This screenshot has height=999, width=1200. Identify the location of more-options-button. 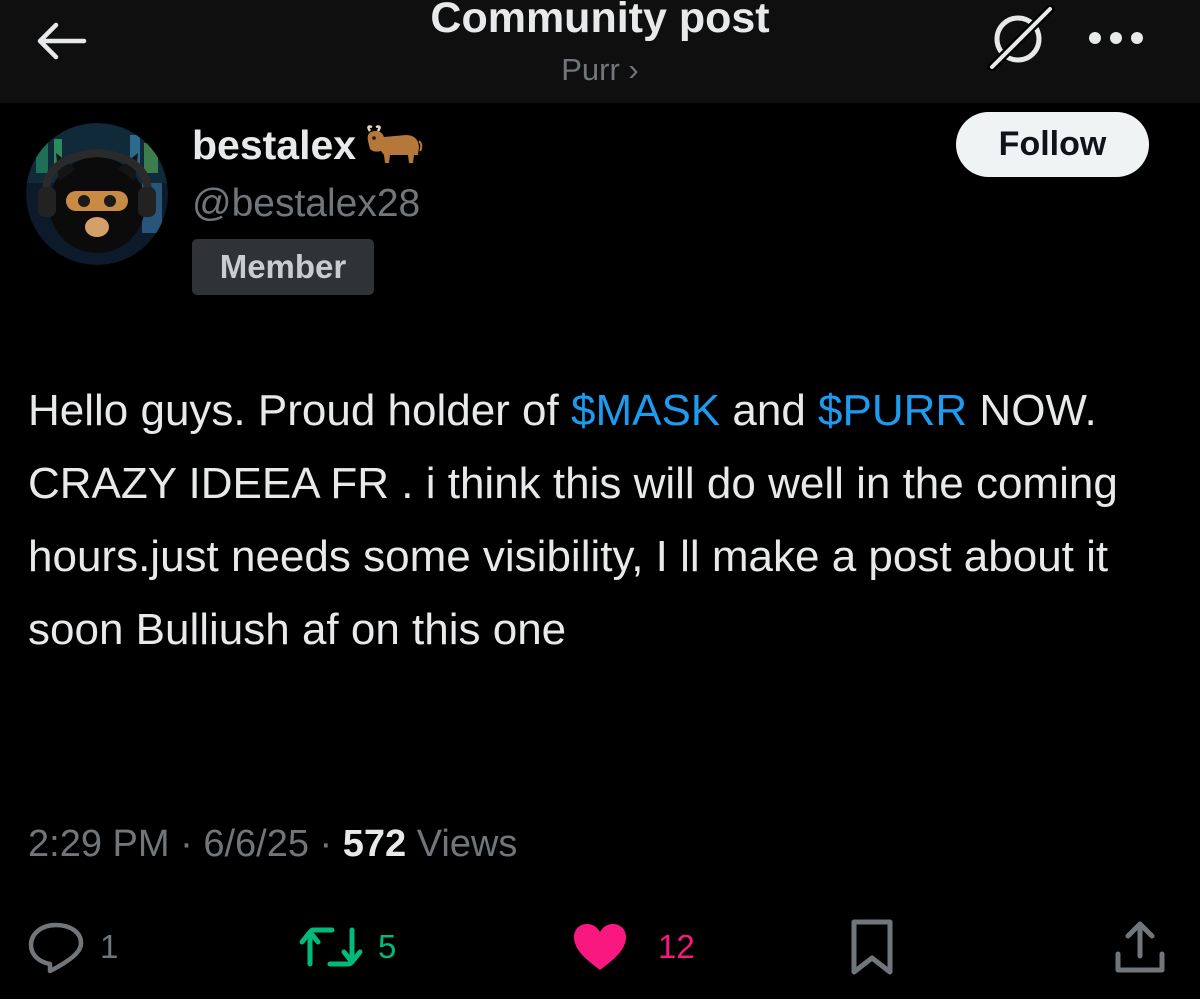
(1116, 38).